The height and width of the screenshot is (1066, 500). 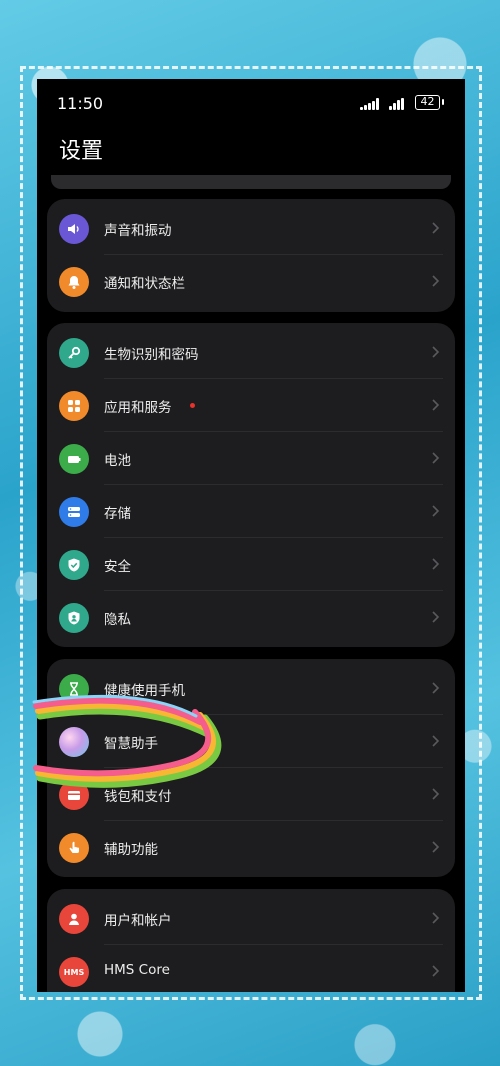 I want to click on battery-indicator: 42, so click(x=429, y=102).